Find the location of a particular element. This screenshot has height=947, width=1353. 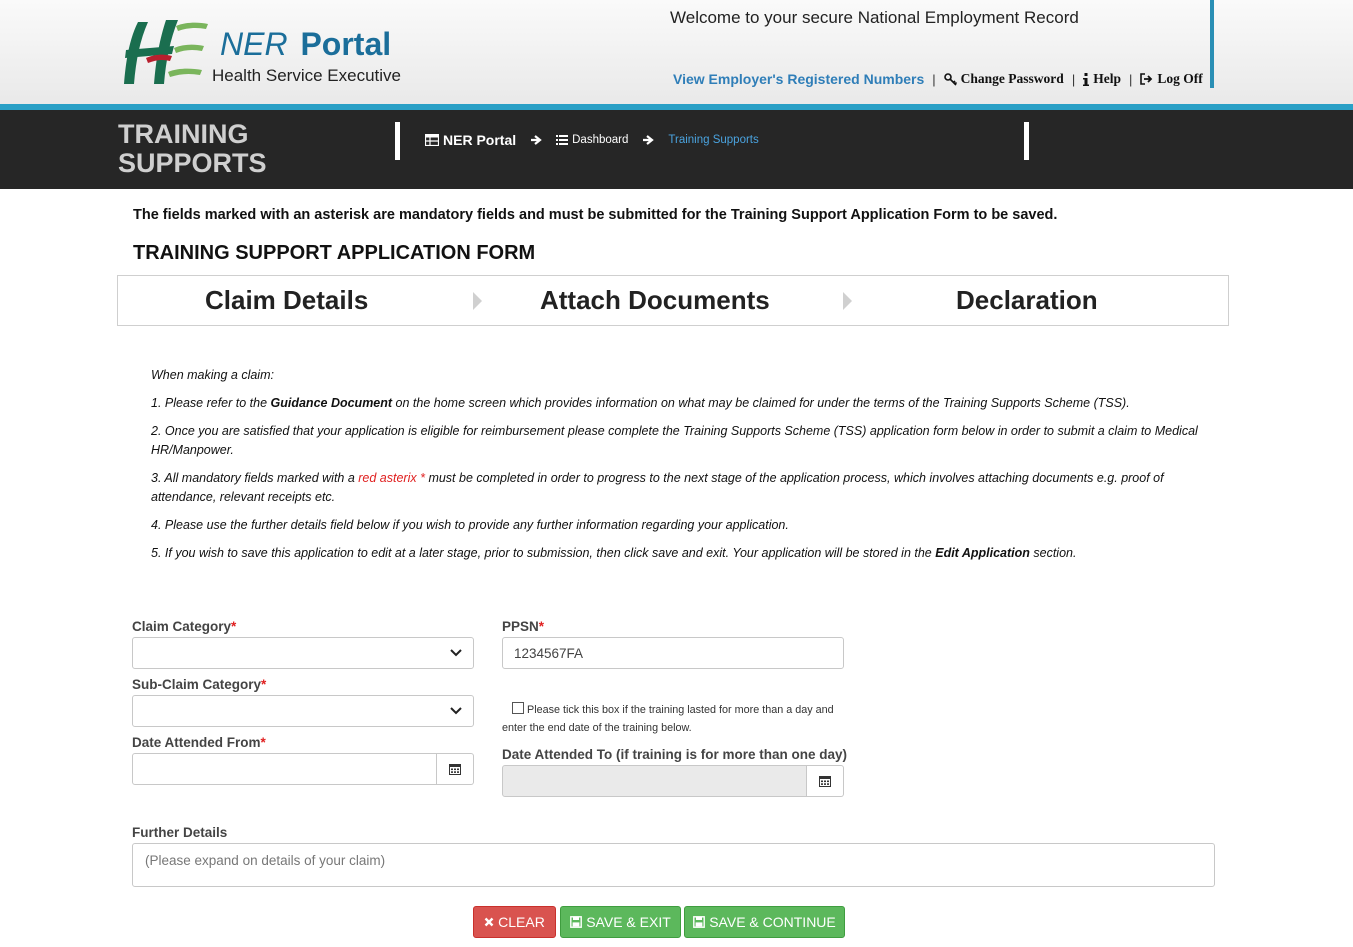

section-title: TRAINING SUPPORTS is located at coordinates (192, 149).